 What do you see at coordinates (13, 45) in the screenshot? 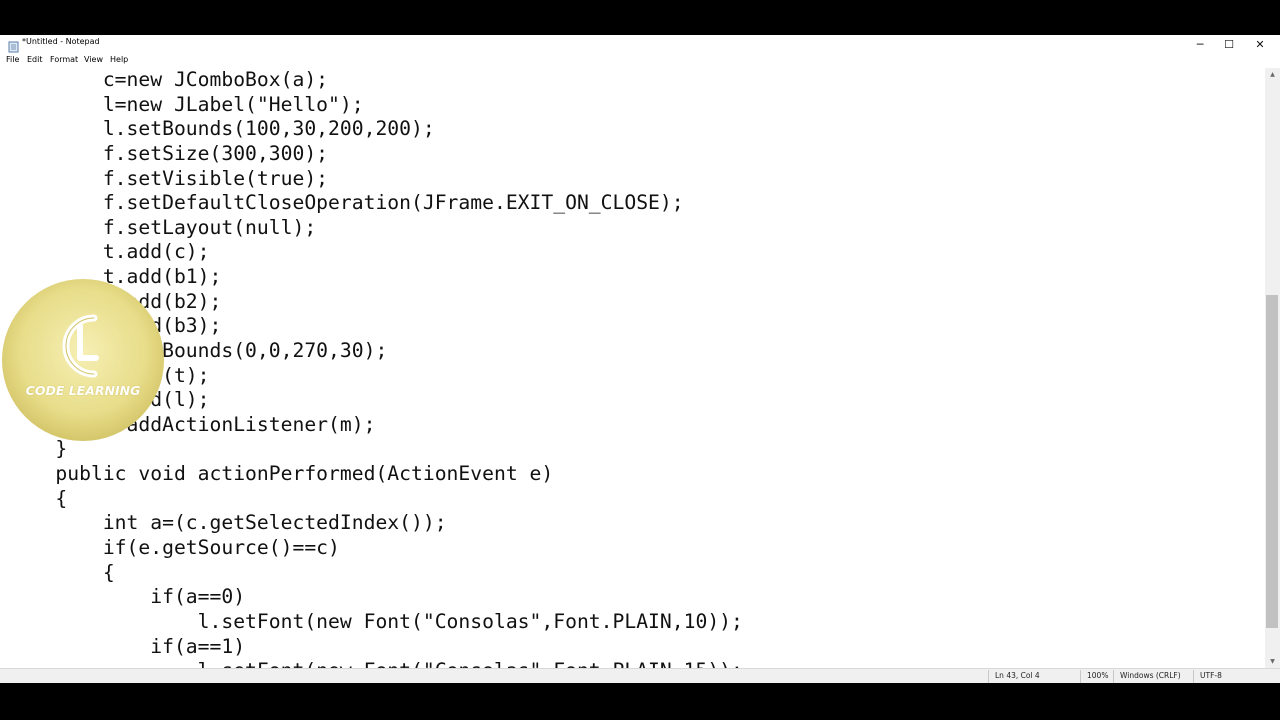
I see `notepad-icon` at bounding box center [13, 45].